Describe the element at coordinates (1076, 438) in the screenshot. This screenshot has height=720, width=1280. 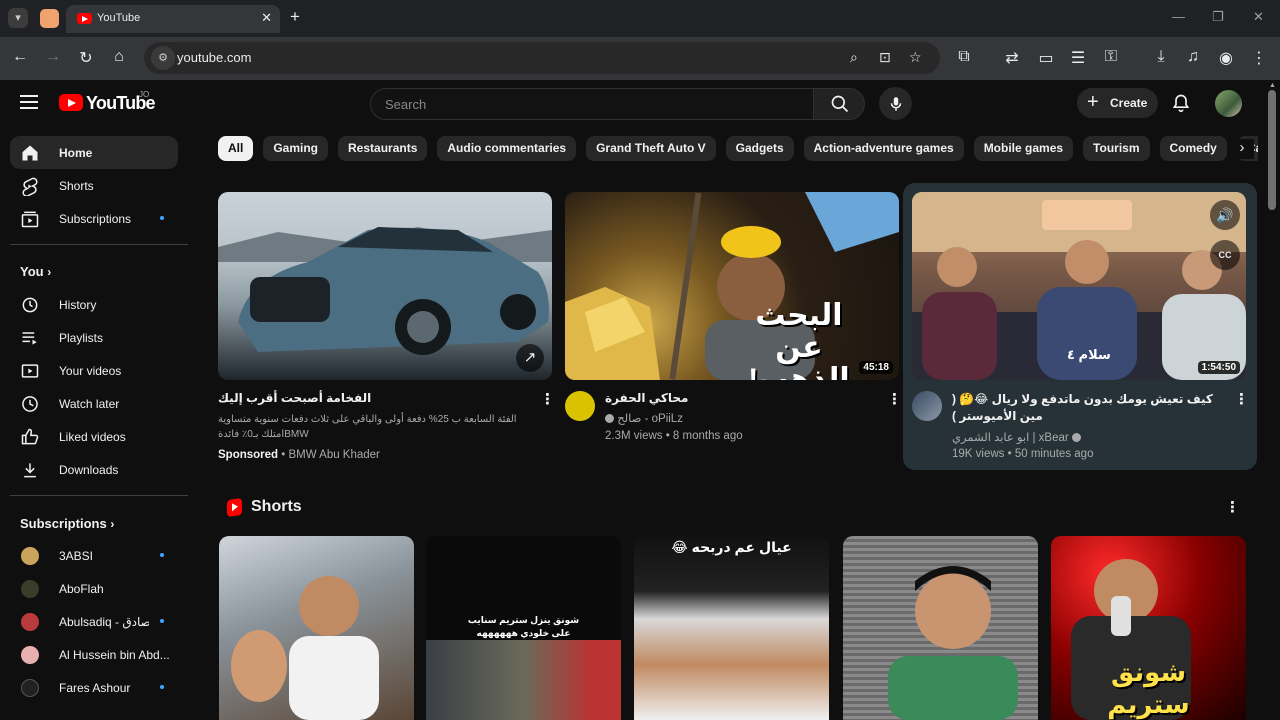
I see `verified-badge-icon` at that location.